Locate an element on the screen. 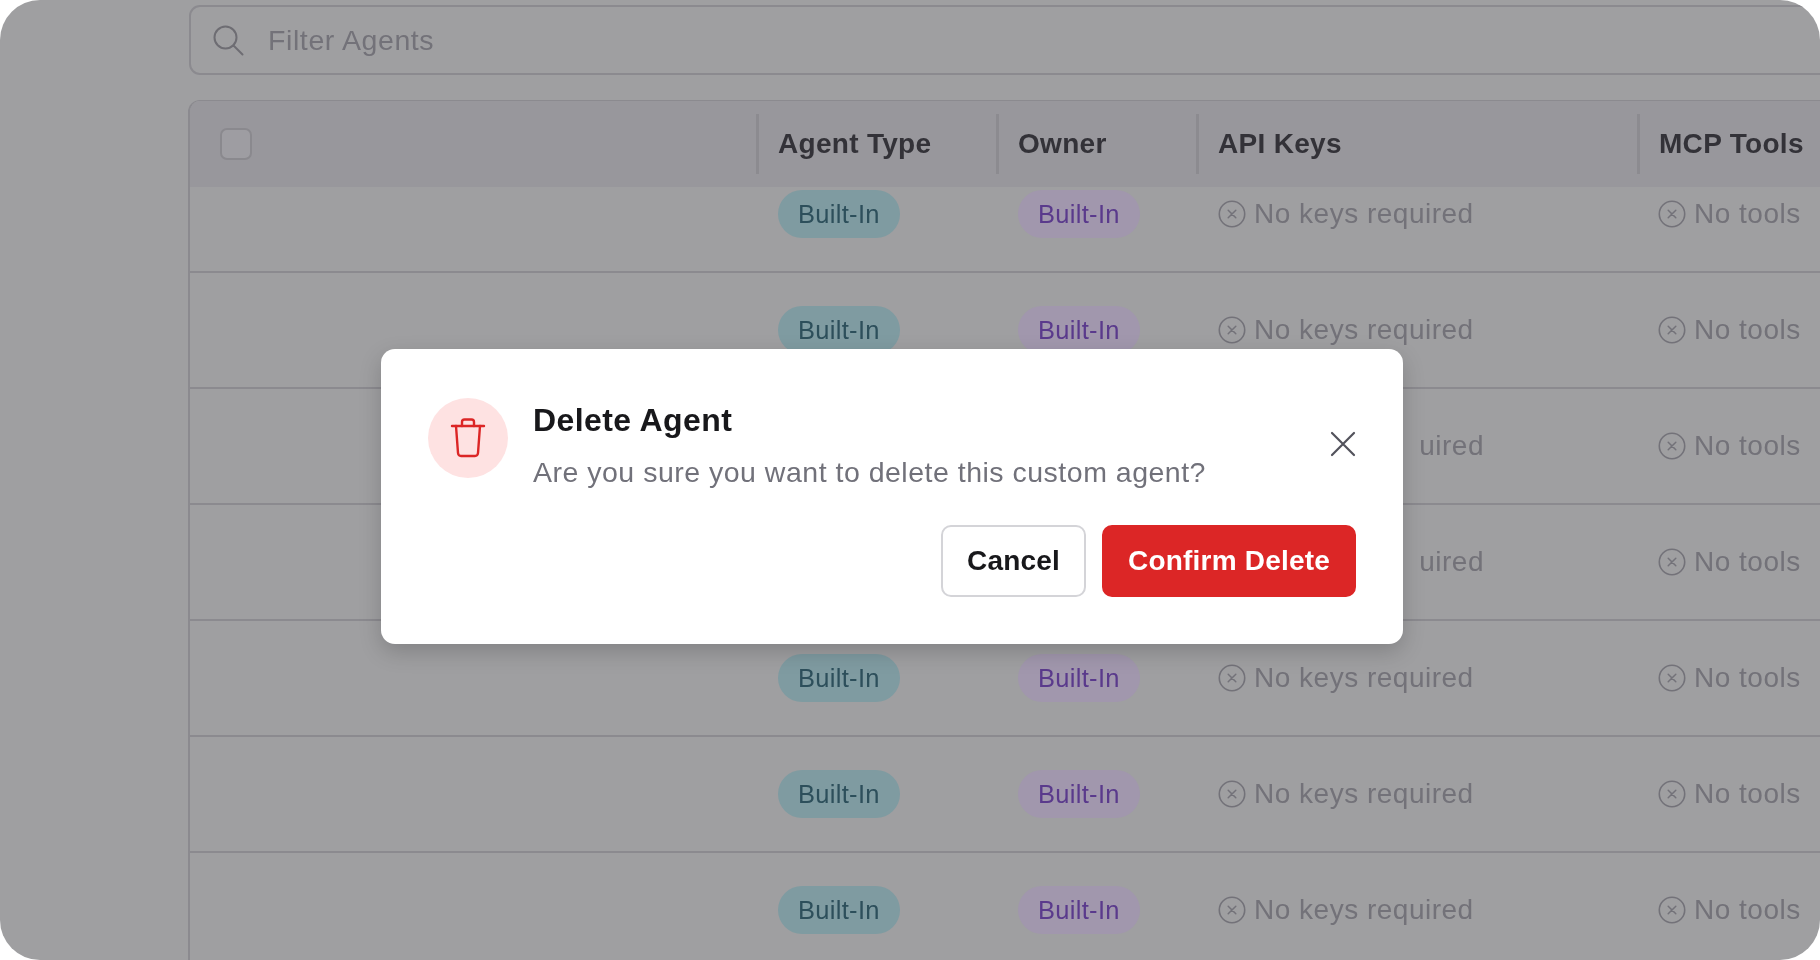  search-icon is located at coordinates (227, 39).